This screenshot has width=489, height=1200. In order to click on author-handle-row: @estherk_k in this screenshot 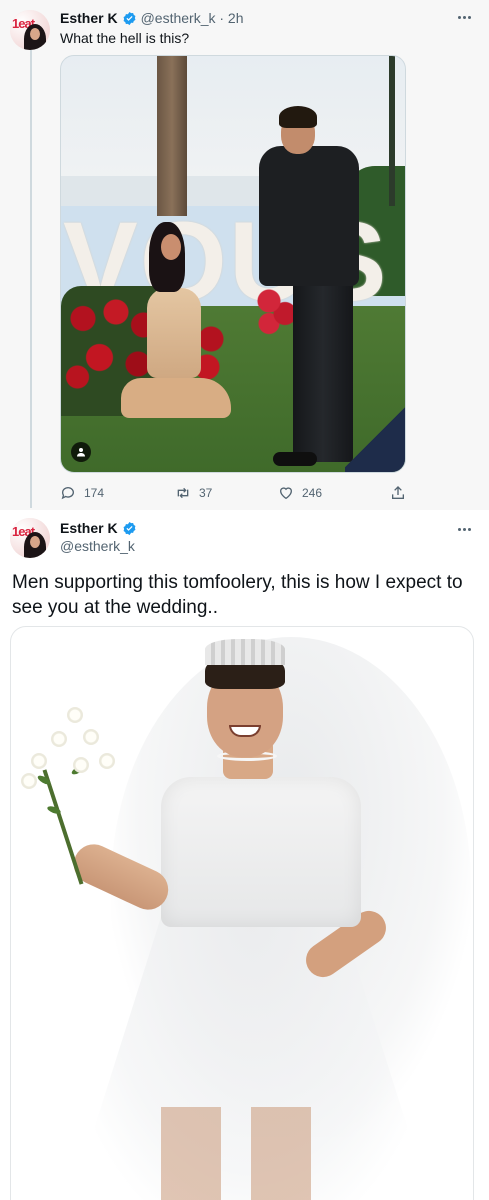, I will do `click(97, 546)`.